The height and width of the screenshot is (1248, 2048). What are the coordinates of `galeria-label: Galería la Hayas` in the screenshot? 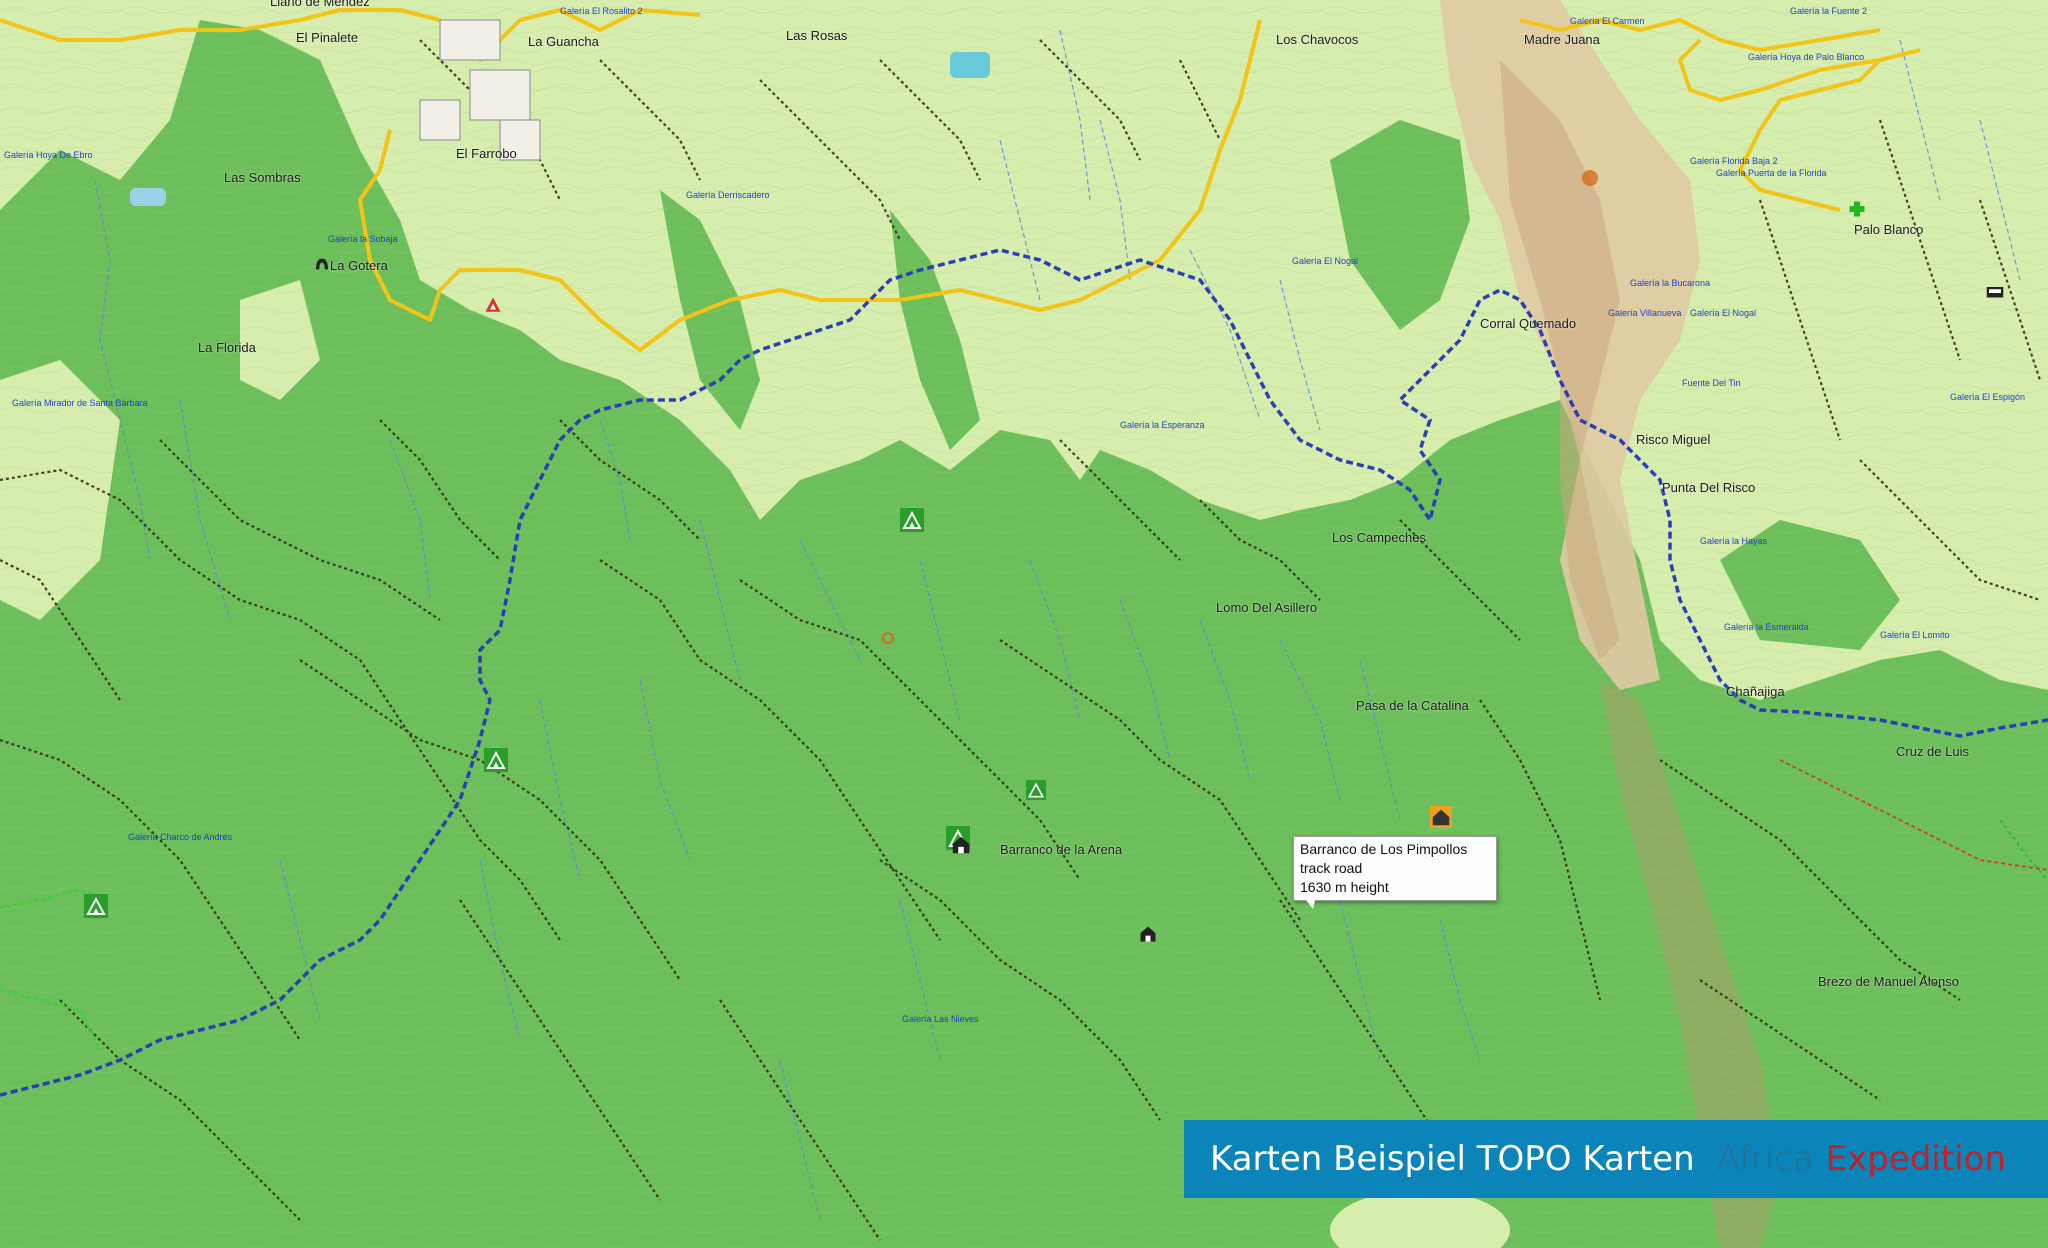 It's located at (1733, 541).